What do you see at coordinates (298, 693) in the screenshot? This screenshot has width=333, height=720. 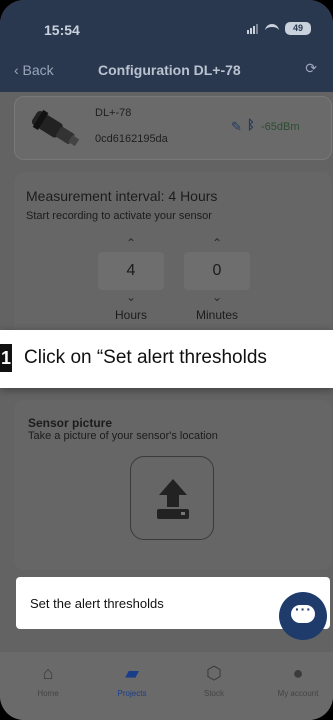 I see `tab-label: My account` at bounding box center [298, 693].